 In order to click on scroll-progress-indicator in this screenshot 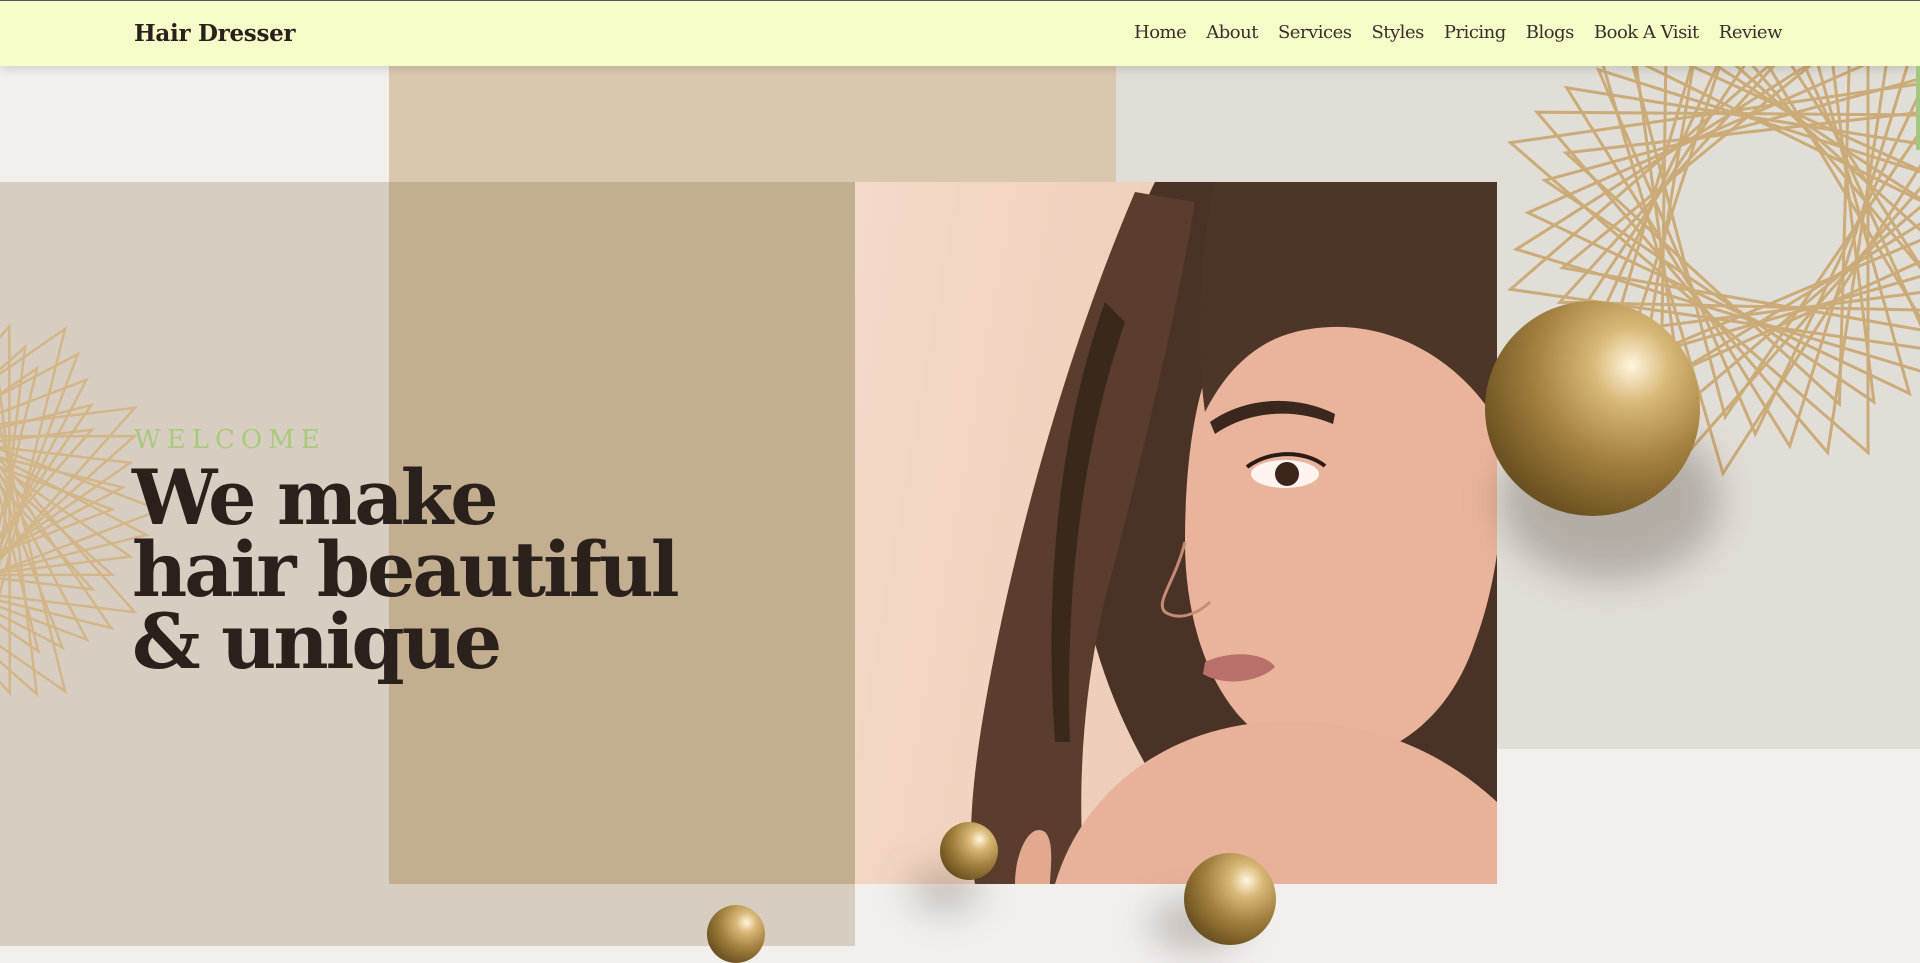, I will do `click(1918, 108)`.